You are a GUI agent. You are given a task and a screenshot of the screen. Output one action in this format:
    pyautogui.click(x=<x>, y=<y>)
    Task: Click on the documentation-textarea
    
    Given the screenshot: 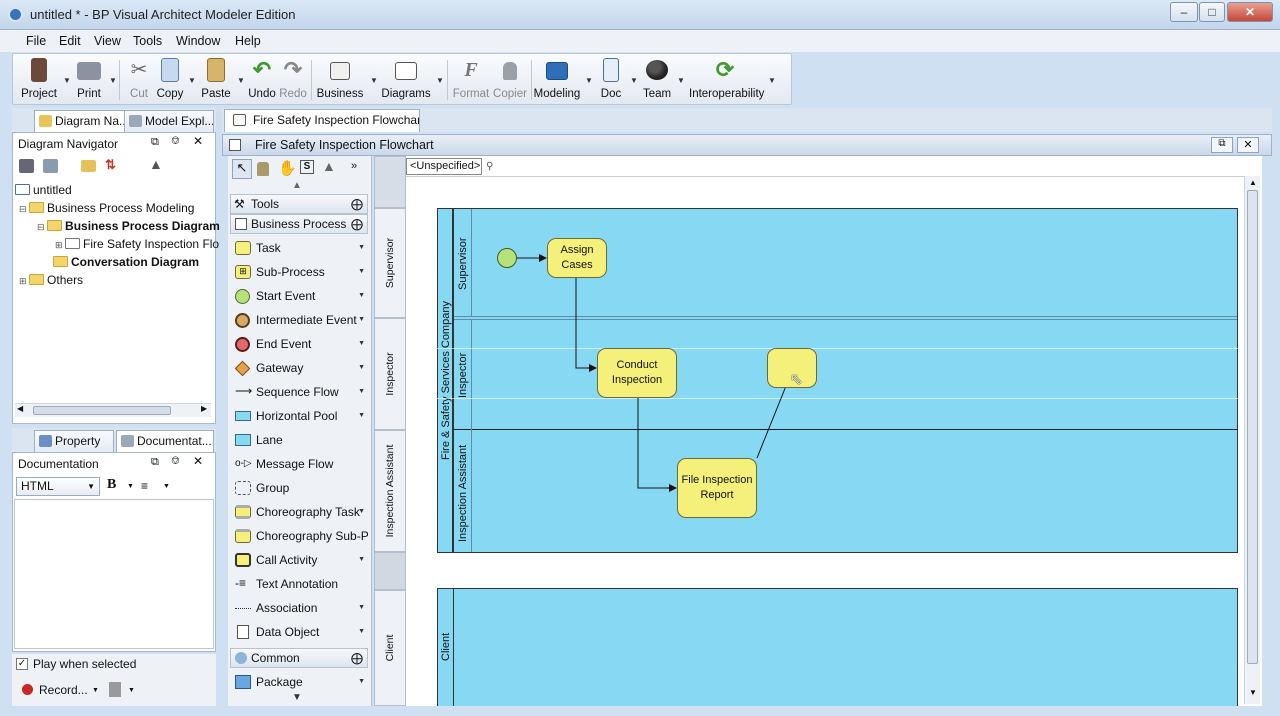 What is the action you would take?
    pyautogui.click(x=114, y=574)
    